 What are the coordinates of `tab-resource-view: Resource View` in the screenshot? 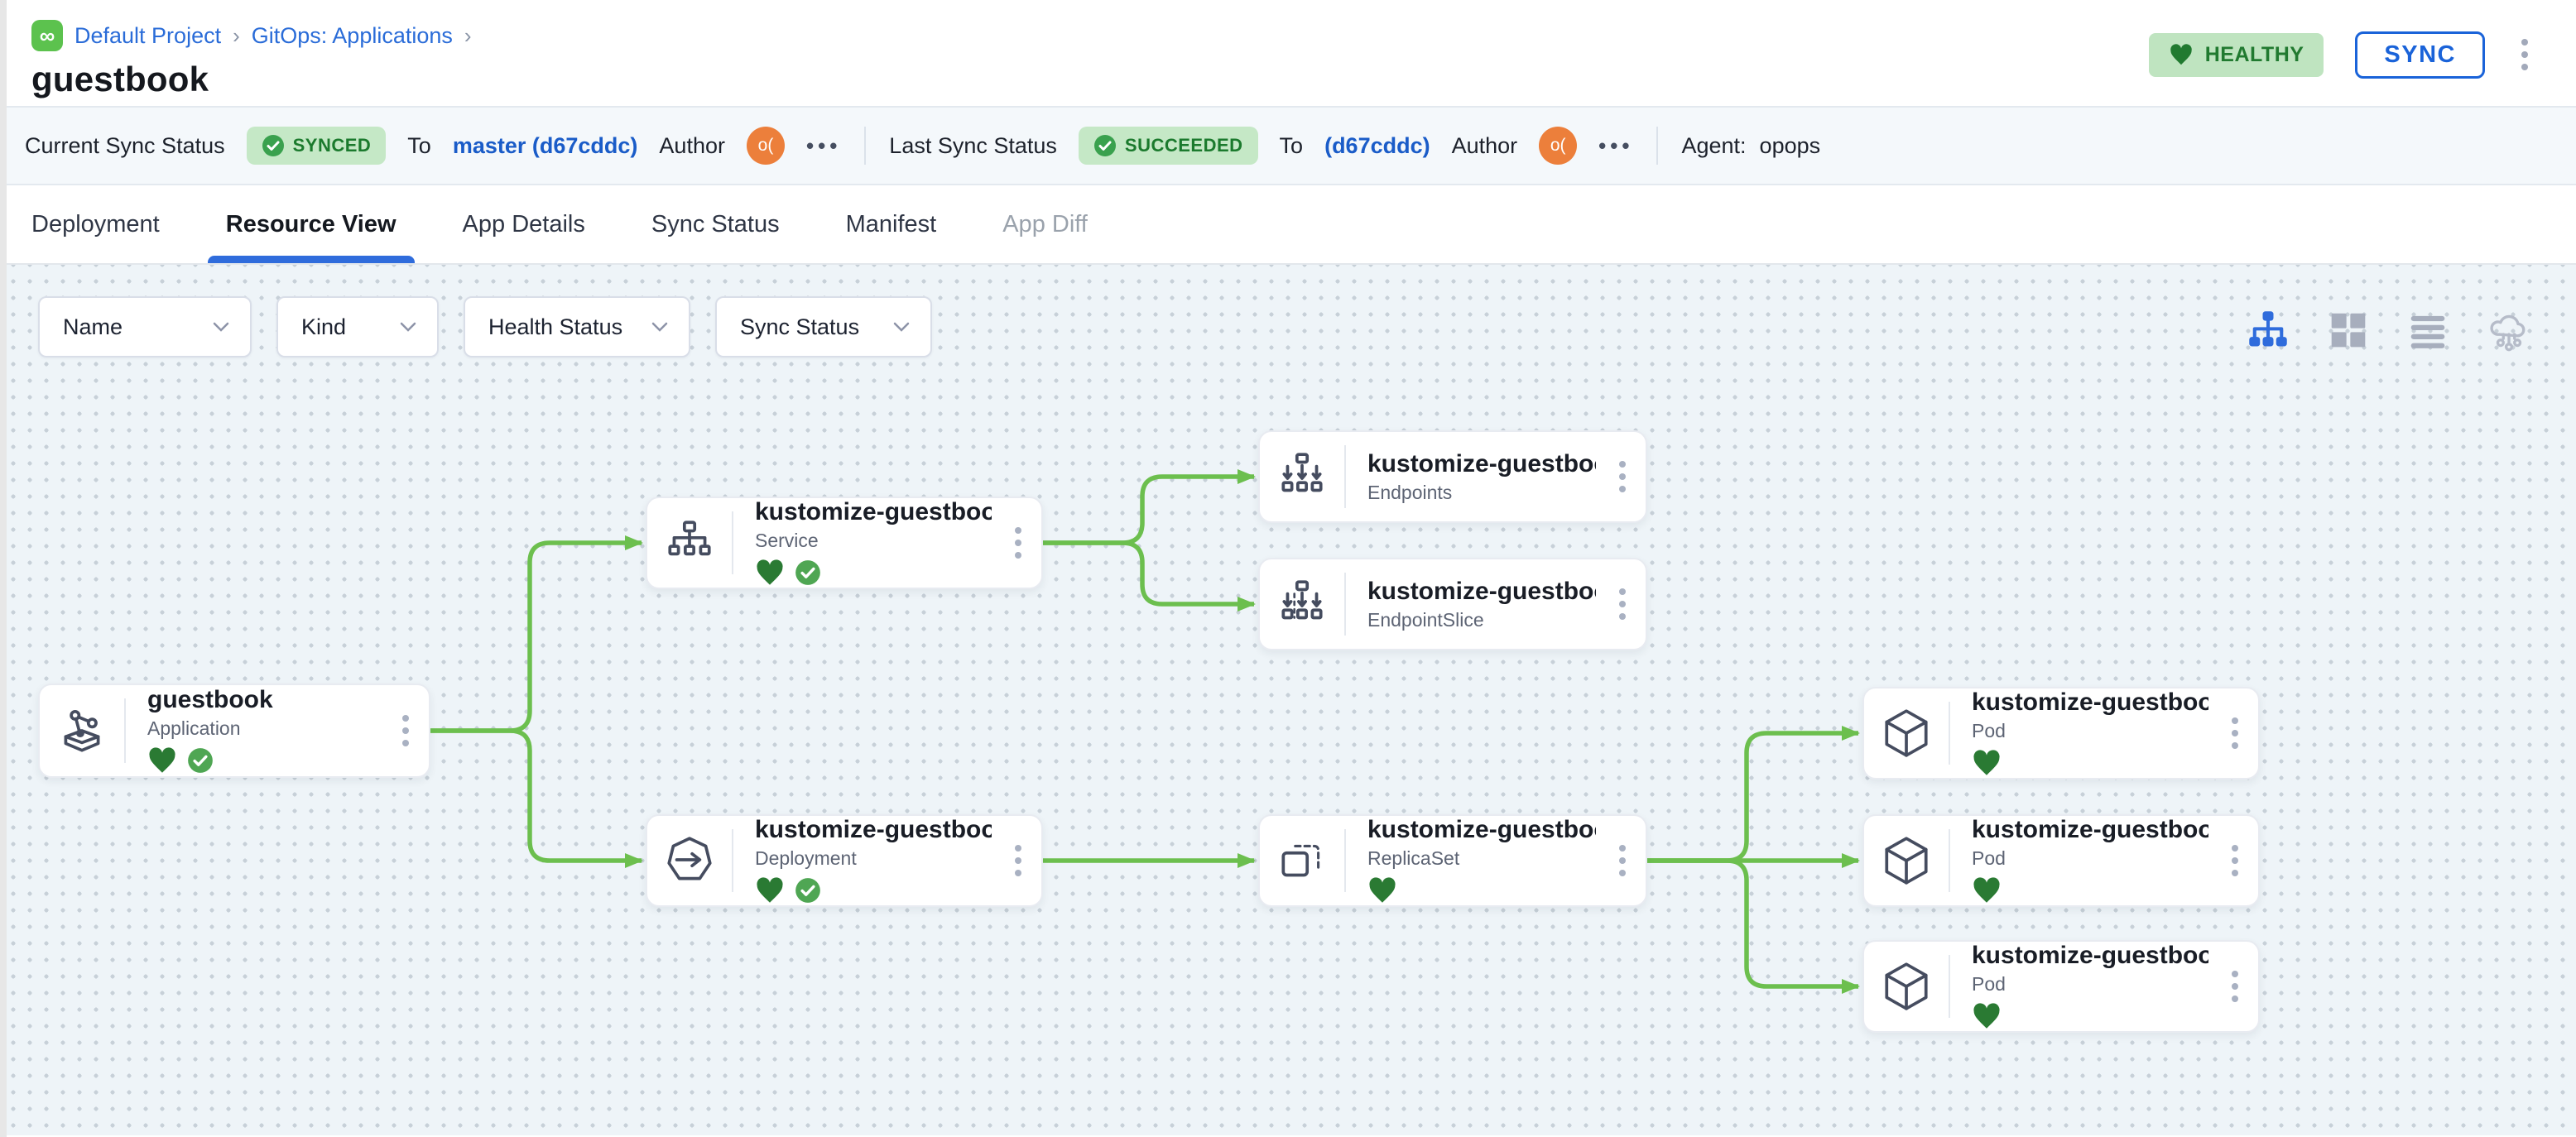 It's located at (311, 224).